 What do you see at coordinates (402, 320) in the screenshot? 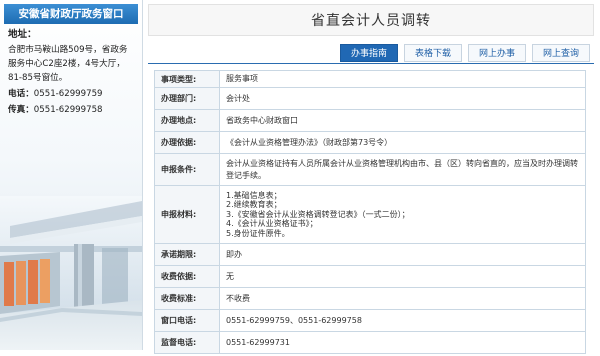
I see `row-value: 0551-62999759、0551-62999758` at bounding box center [402, 320].